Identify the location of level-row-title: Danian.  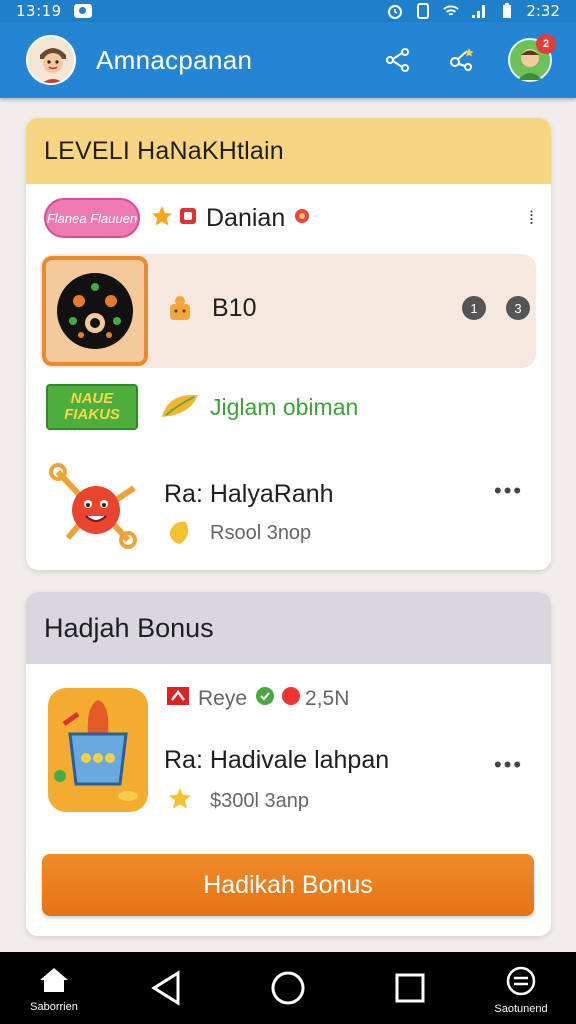
(246, 217).